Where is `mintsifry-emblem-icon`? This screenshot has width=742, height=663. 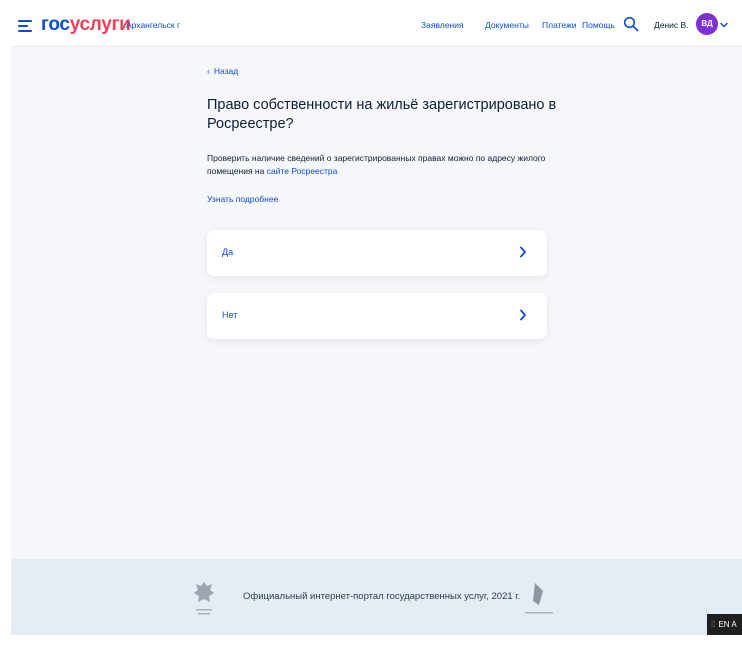
mintsifry-emblem-icon is located at coordinates (204, 598).